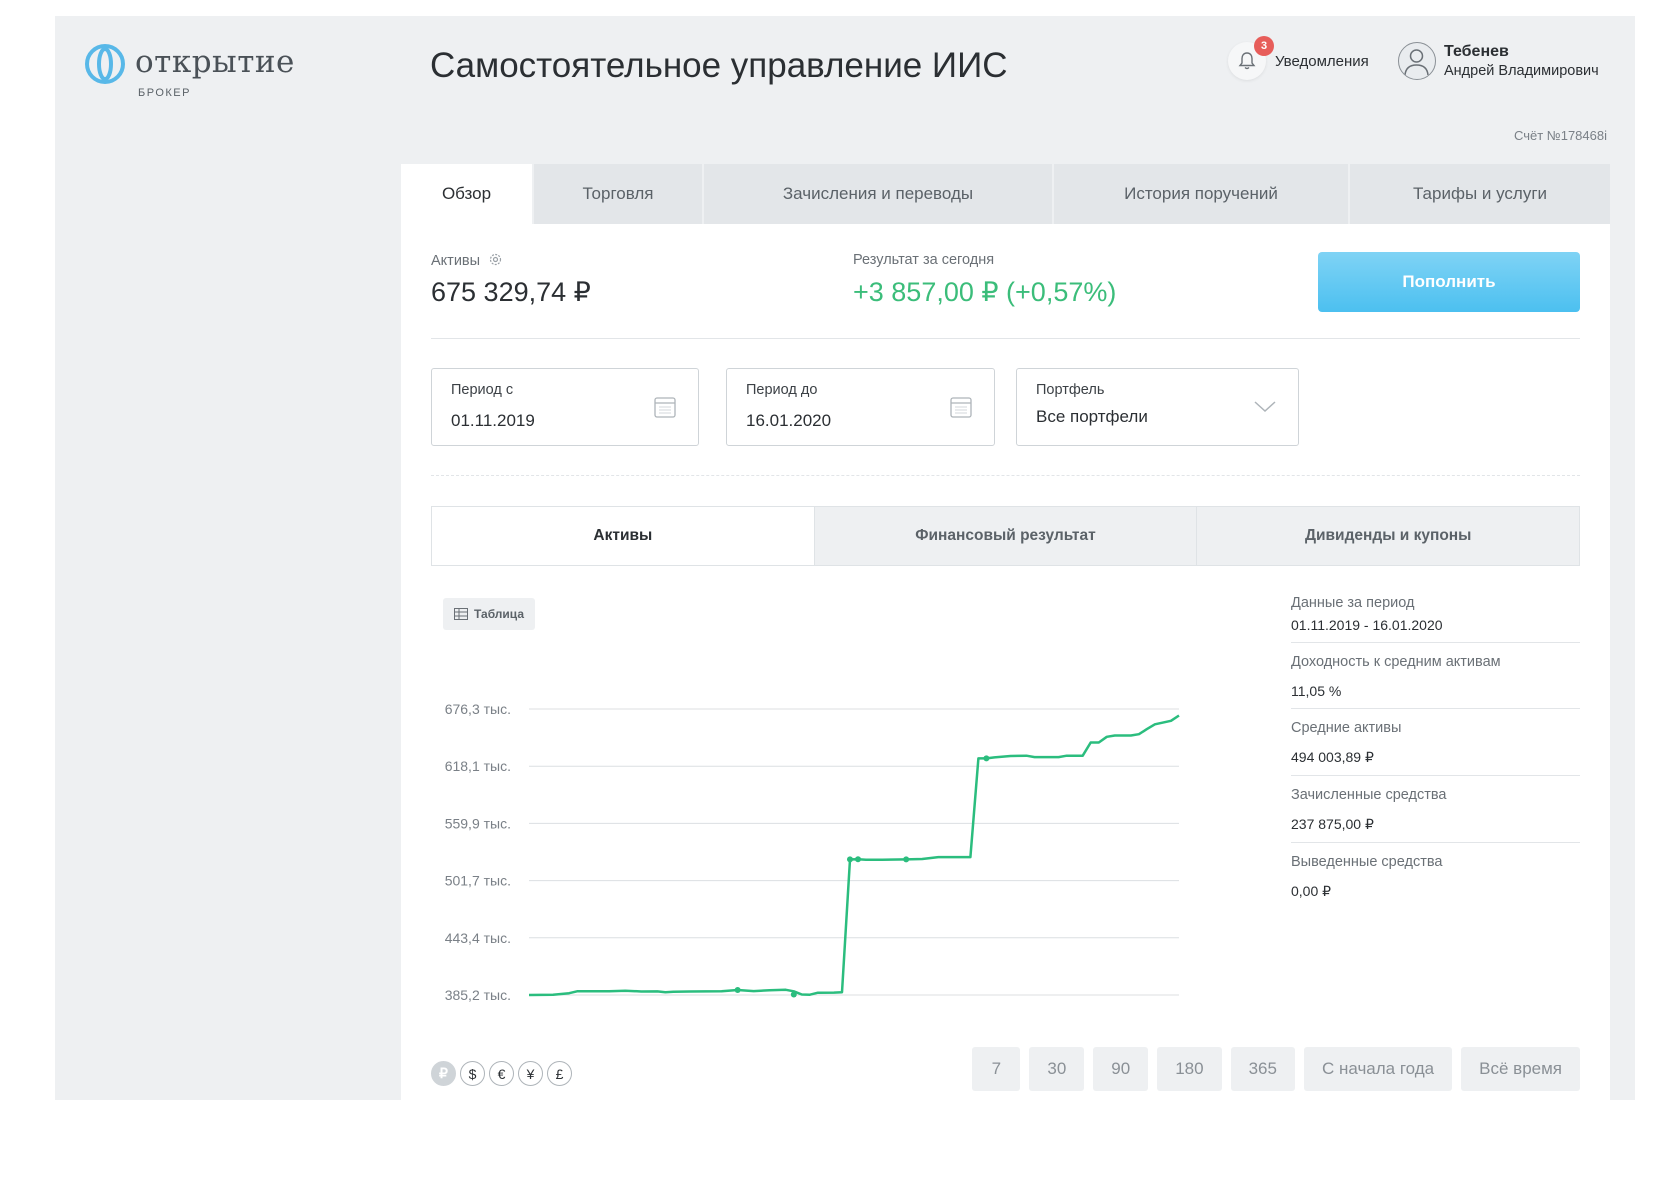 The image size is (1680, 1180). What do you see at coordinates (1322, 61) in the screenshot?
I see `notifications-label: Уведомления` at bounding box center [1322, 61].